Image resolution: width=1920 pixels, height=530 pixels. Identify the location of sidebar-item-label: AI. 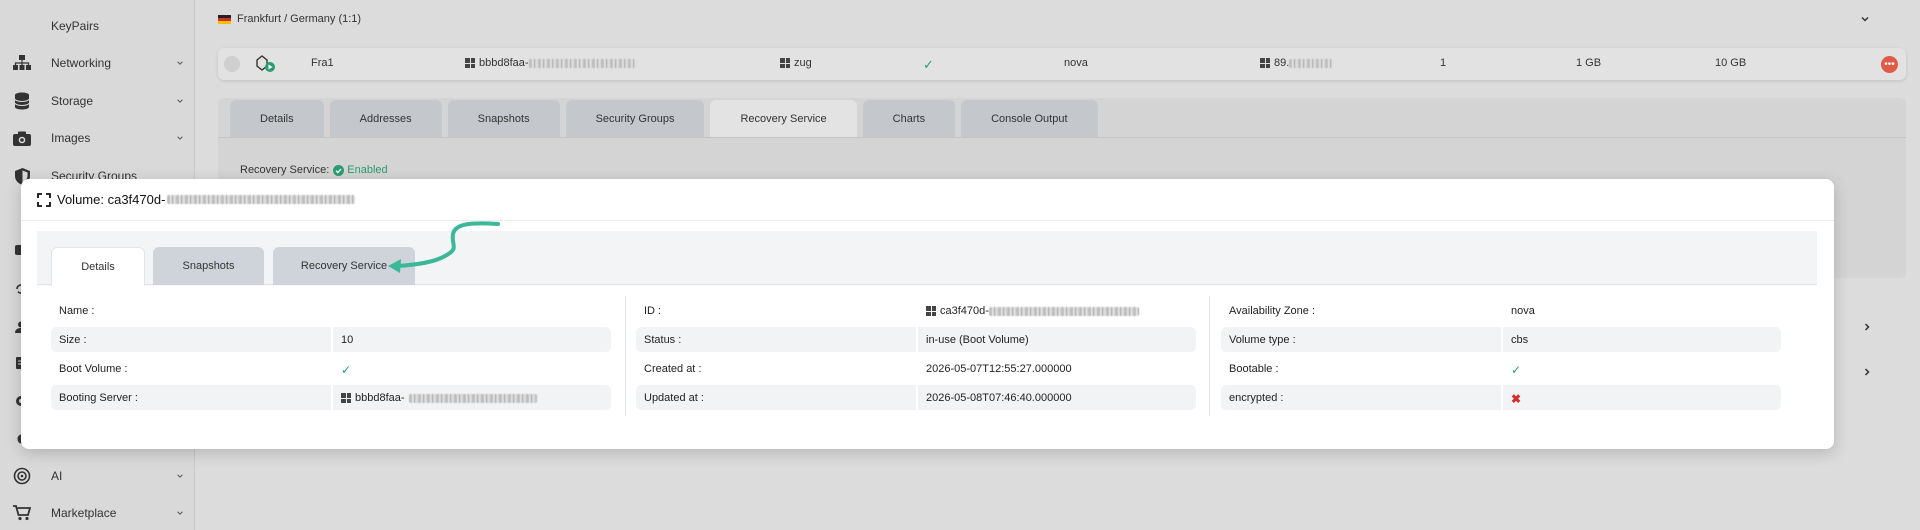
(57, 476).